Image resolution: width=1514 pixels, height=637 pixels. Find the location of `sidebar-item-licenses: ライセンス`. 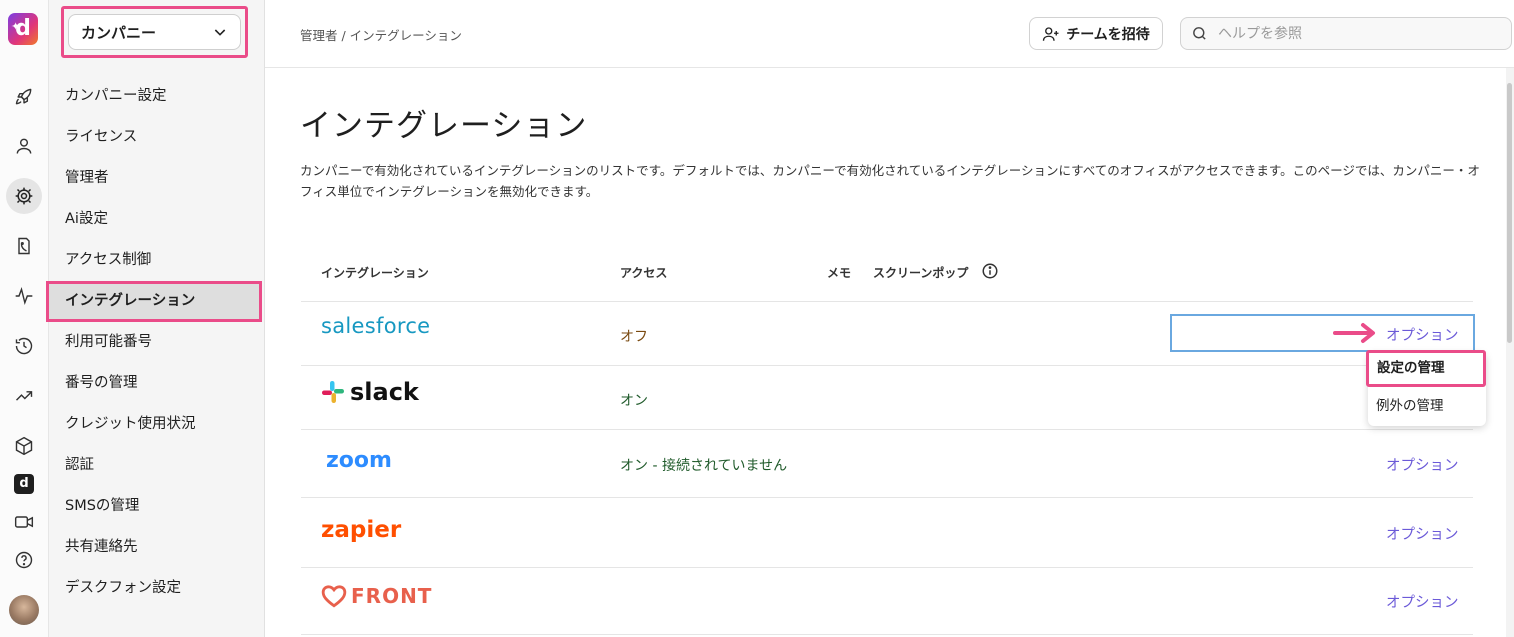

sidebar-item-licenses: ライセンス is located at coordinates (156, 137).